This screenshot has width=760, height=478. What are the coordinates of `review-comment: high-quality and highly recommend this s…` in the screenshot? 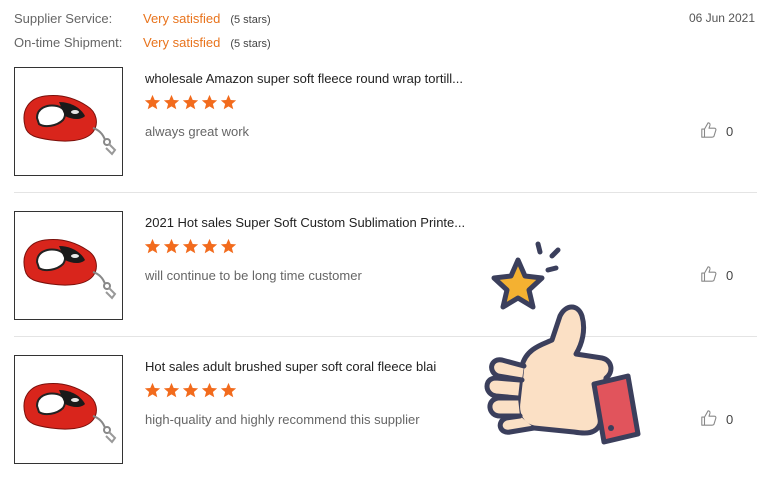 It's located at (282, 419).